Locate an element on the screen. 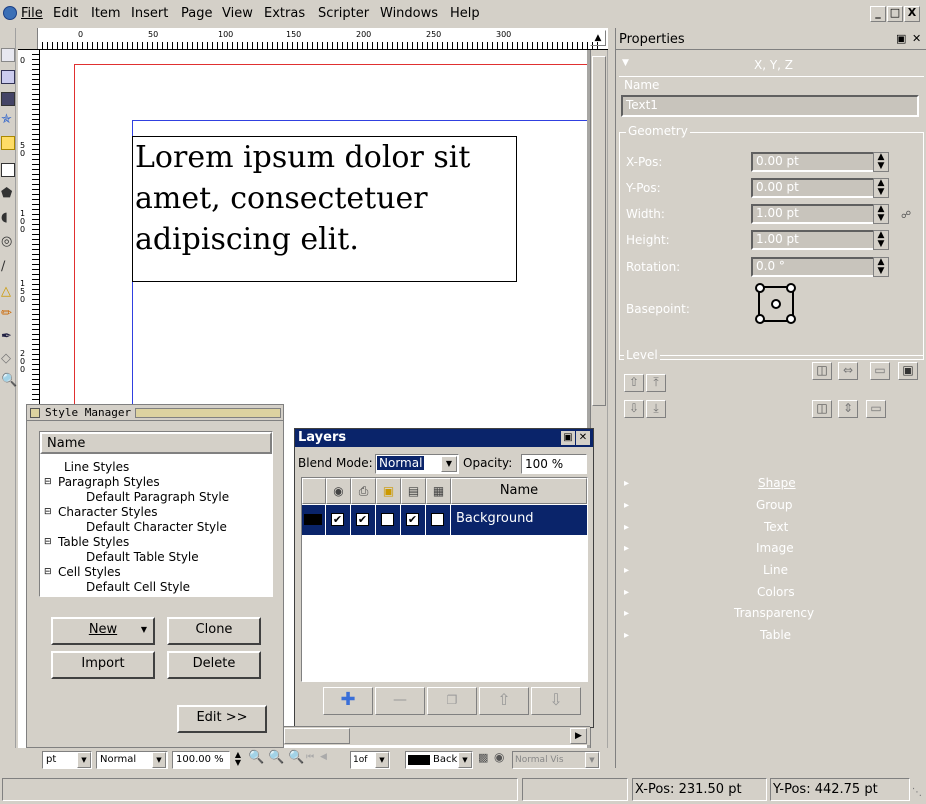 This screenshot has width=926, height=804. section-line: Line is located at coordinates (775, 570).